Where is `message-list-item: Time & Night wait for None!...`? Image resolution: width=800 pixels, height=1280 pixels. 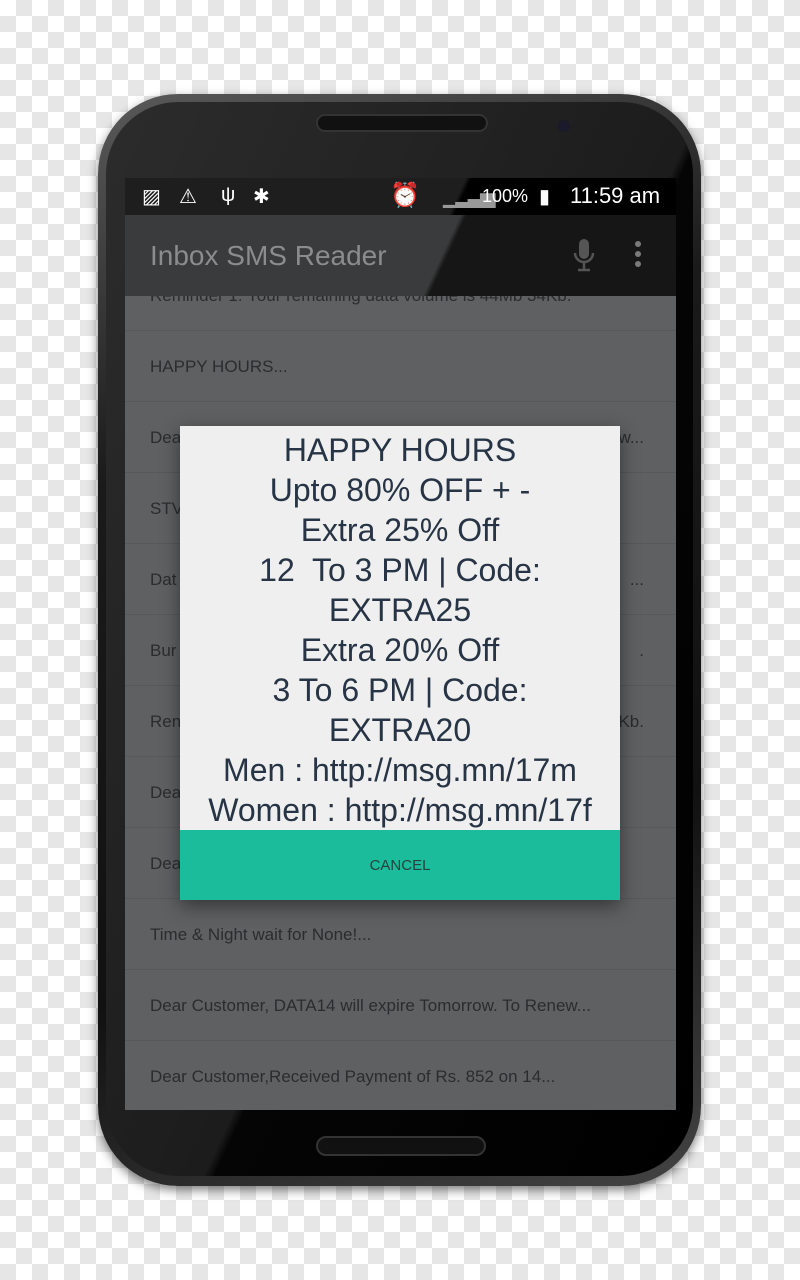
message-list-item: Time & Night wait for None!... is located at coordinates (400, 934).